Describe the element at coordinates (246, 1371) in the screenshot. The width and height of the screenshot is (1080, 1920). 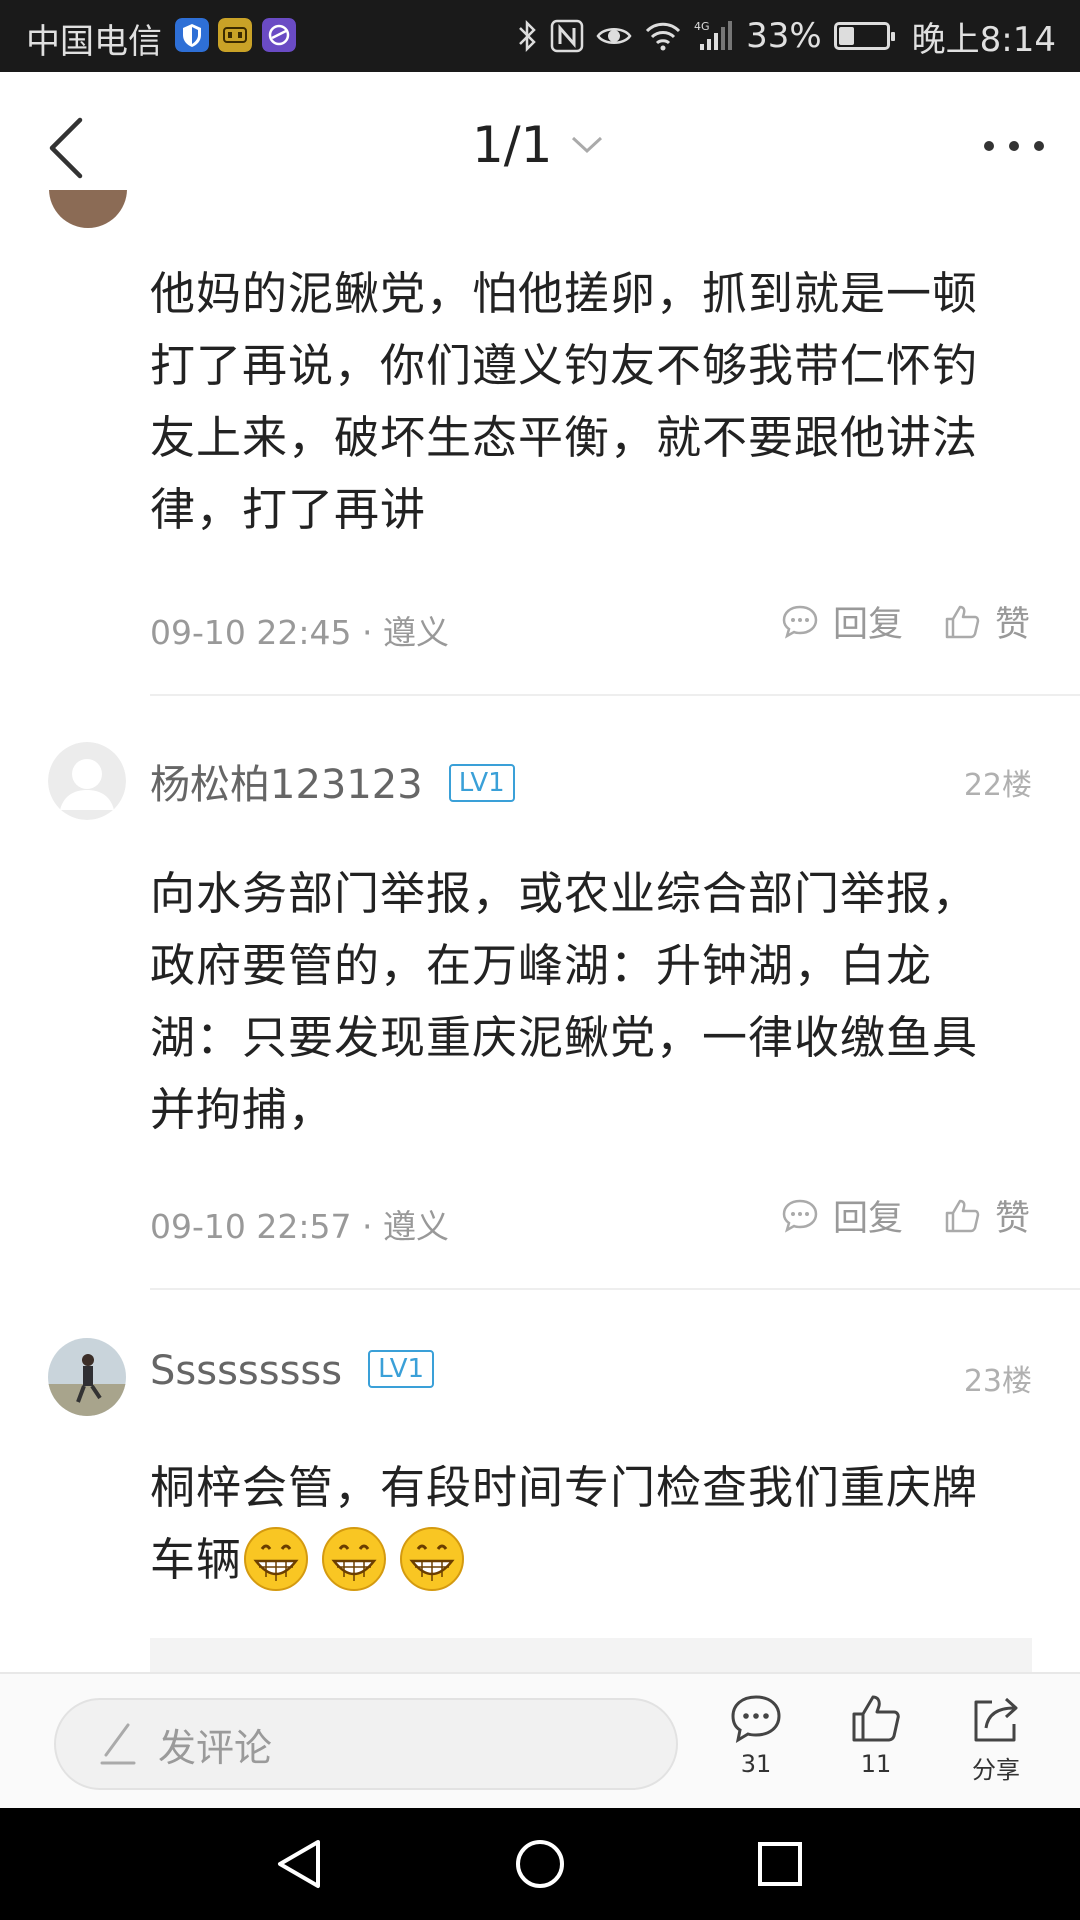
I see `username-text: Sssssssss` at that location.